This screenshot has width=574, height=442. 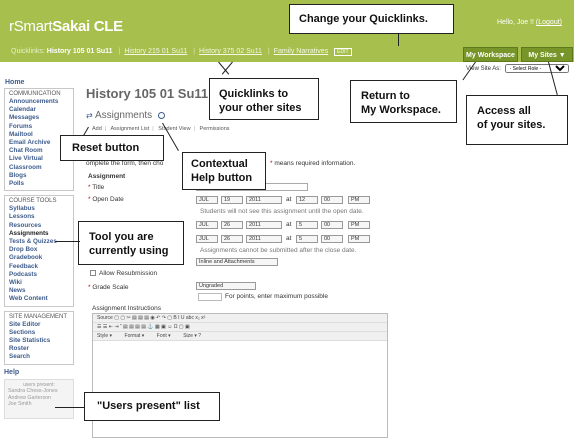 What do you see at coordinates (102, 336) in the screenshot?
I see `style-select: Style` at bounding box center [102, 336].